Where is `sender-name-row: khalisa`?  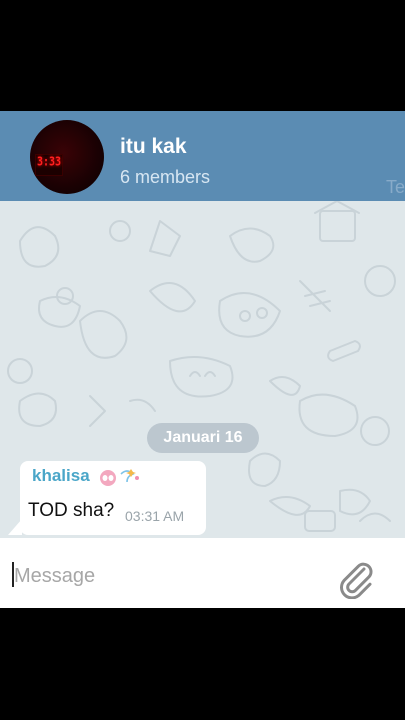 sender-name-row: khalisa is located at coordinates (86, 476).